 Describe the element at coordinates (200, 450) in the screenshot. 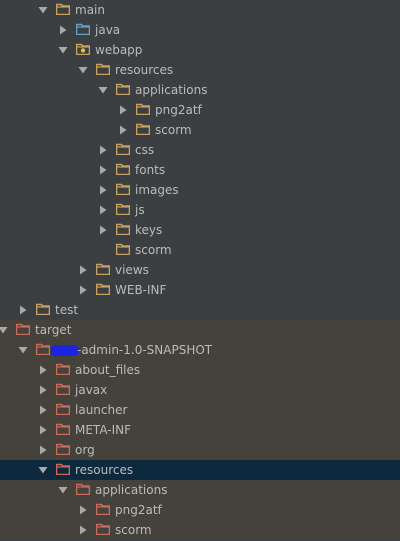

I see `tree-row: org` at that location.